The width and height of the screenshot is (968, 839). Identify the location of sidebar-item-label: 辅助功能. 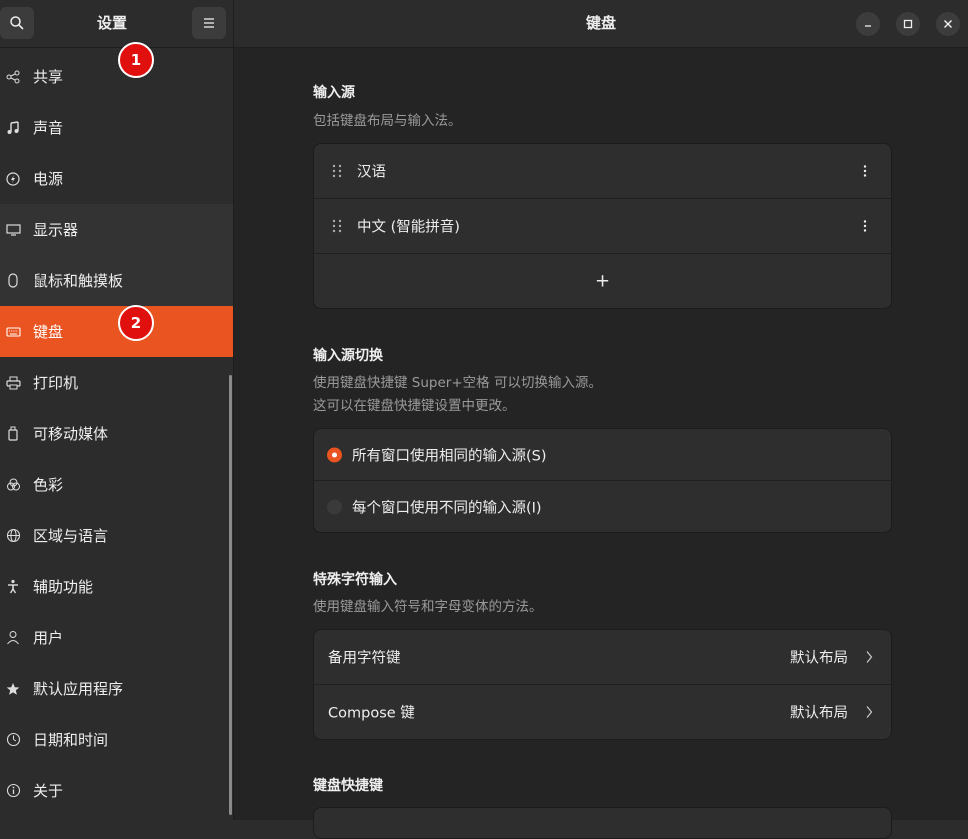
(63, 587).